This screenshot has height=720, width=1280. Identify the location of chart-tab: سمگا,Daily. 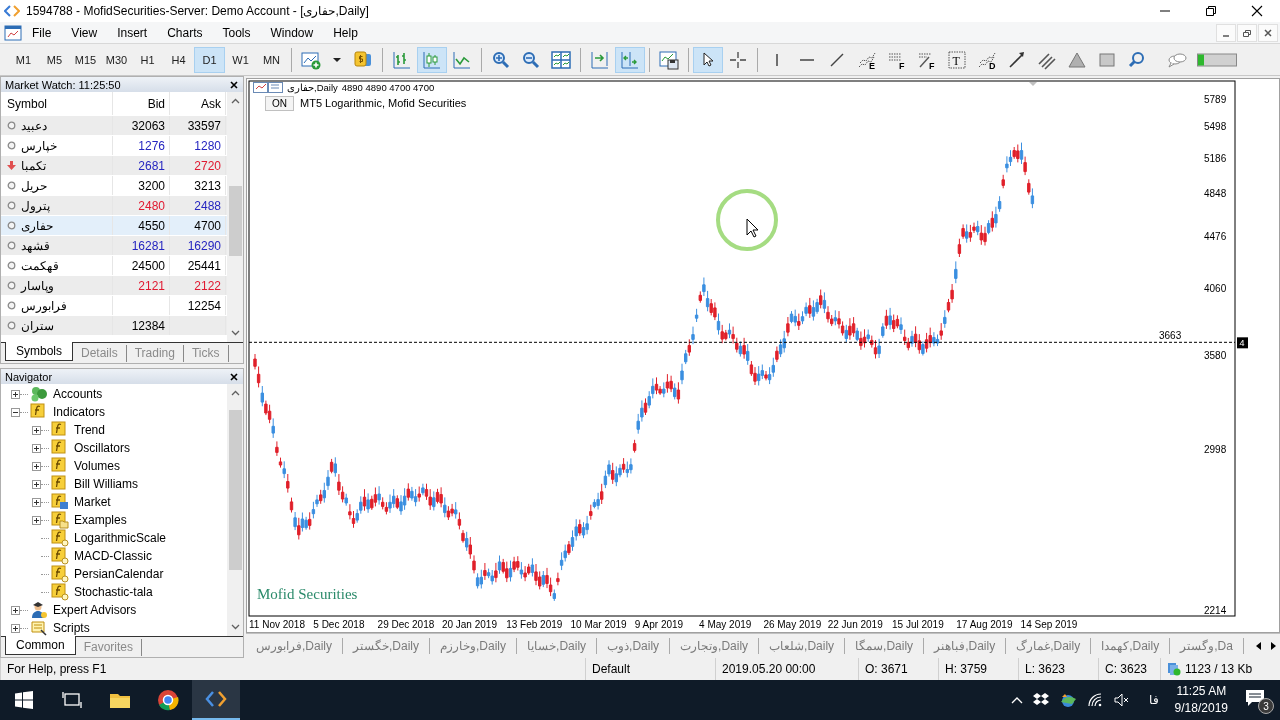
(885, 646).